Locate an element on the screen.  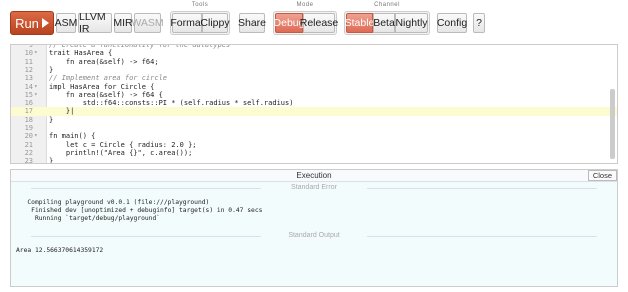
code-line: 10 ▾ trait HasArea { is located at coordinates (314, 53).